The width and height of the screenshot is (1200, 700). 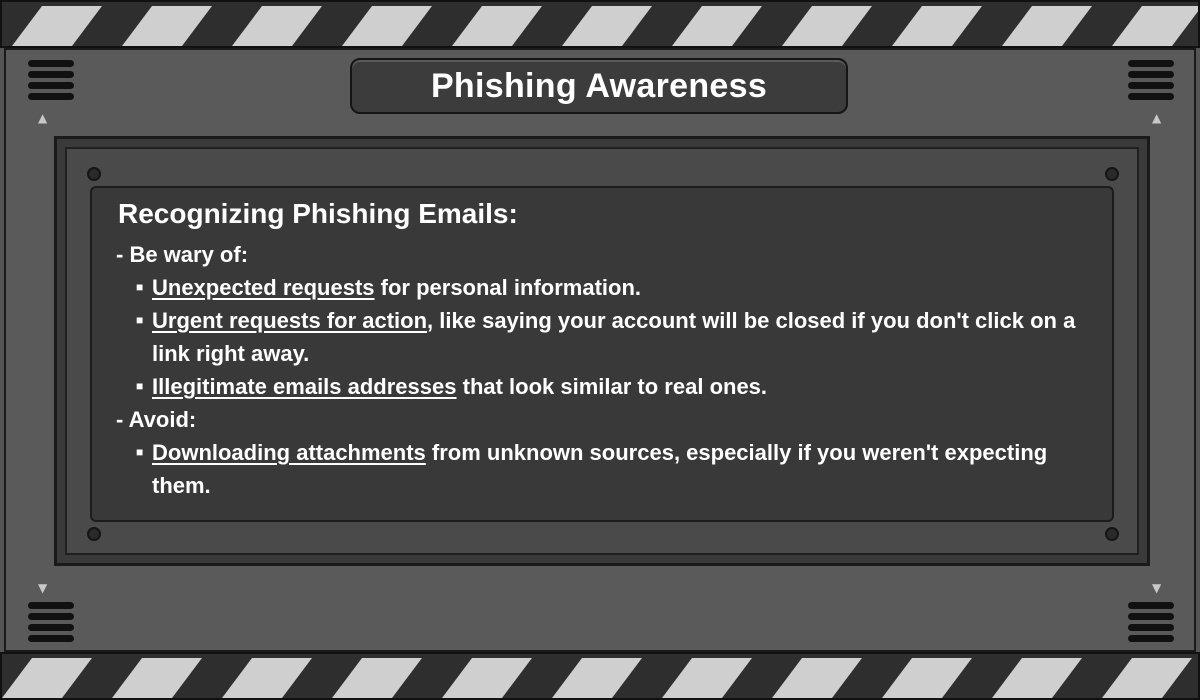 I want to click on list-label: - Be wary of:, so click(x=182, y=254).